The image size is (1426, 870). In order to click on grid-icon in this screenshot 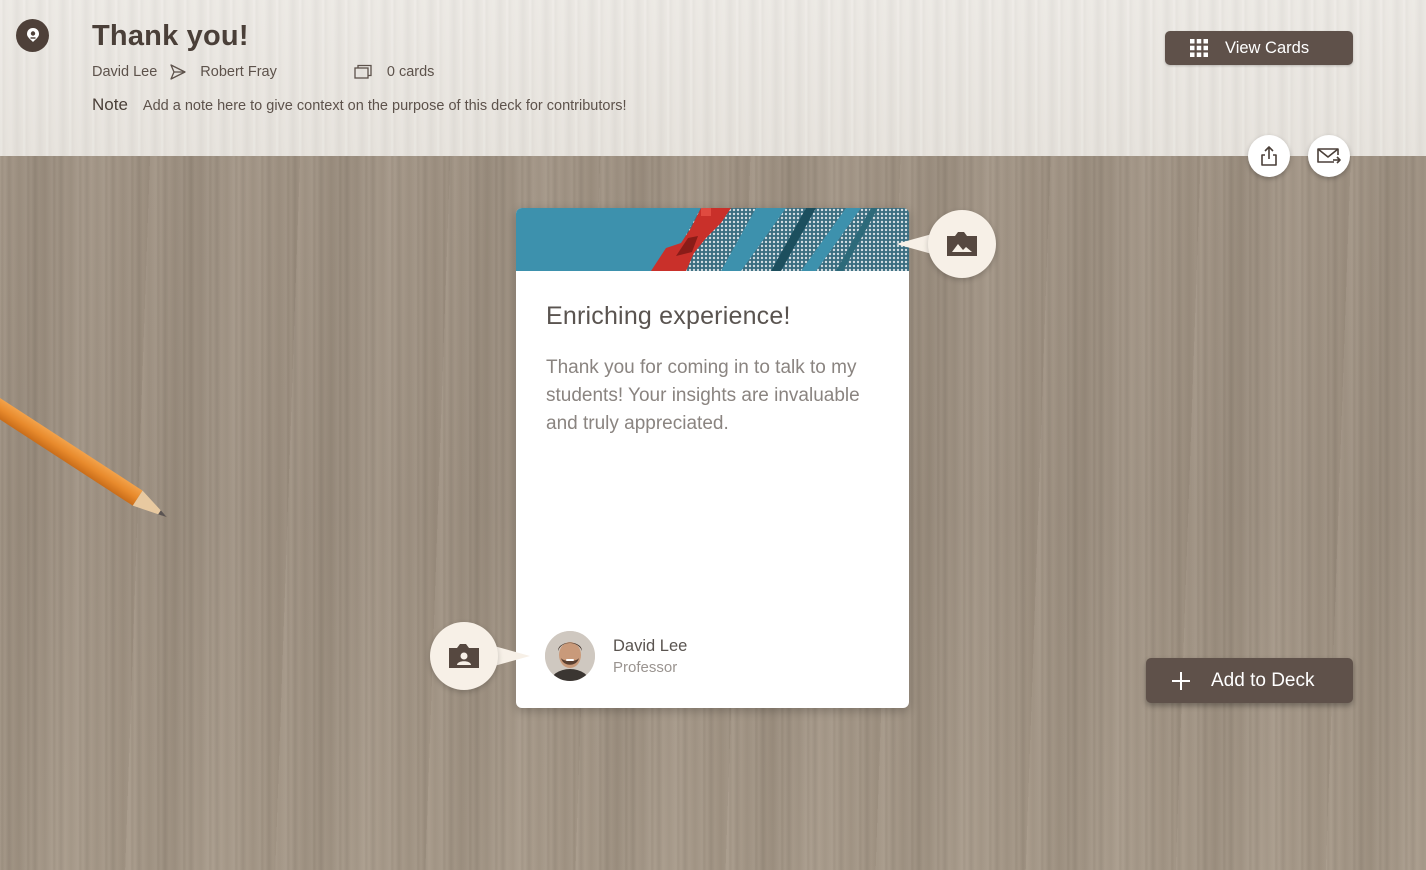, I will do `click(1199, 48)`.